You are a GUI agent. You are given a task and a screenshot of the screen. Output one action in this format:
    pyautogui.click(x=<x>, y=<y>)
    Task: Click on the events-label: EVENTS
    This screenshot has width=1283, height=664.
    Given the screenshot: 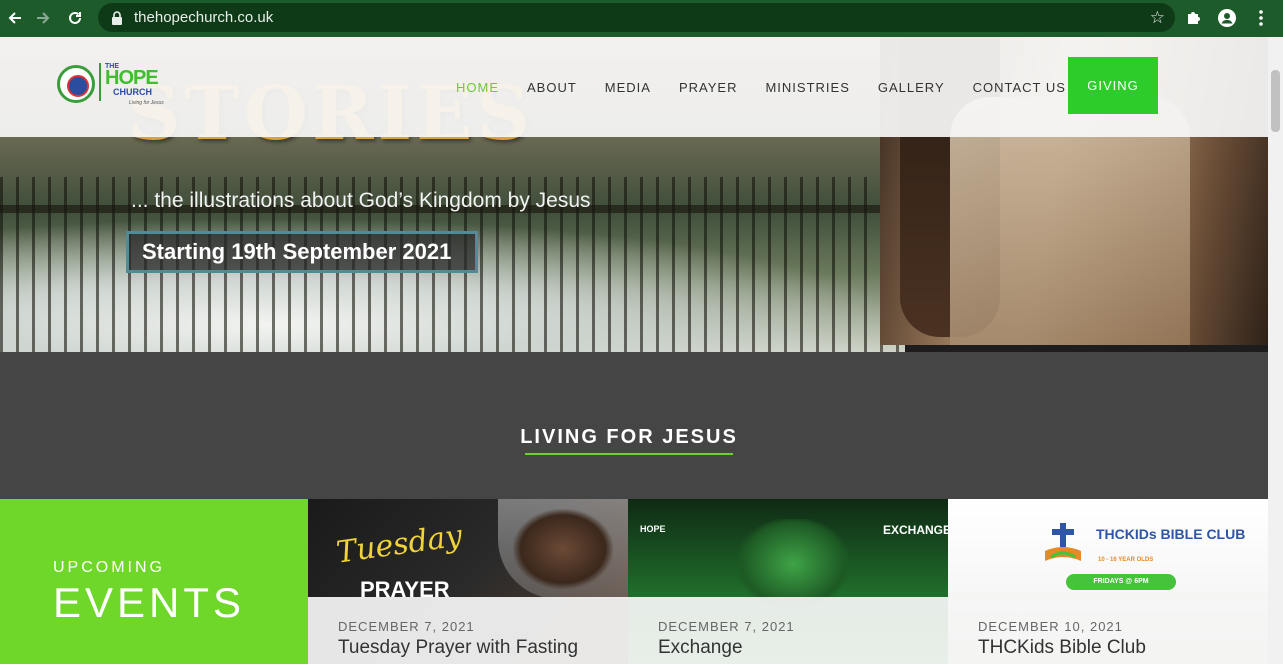 What is the action you would take?
    pyautogui.click(x=149, y=602)
    